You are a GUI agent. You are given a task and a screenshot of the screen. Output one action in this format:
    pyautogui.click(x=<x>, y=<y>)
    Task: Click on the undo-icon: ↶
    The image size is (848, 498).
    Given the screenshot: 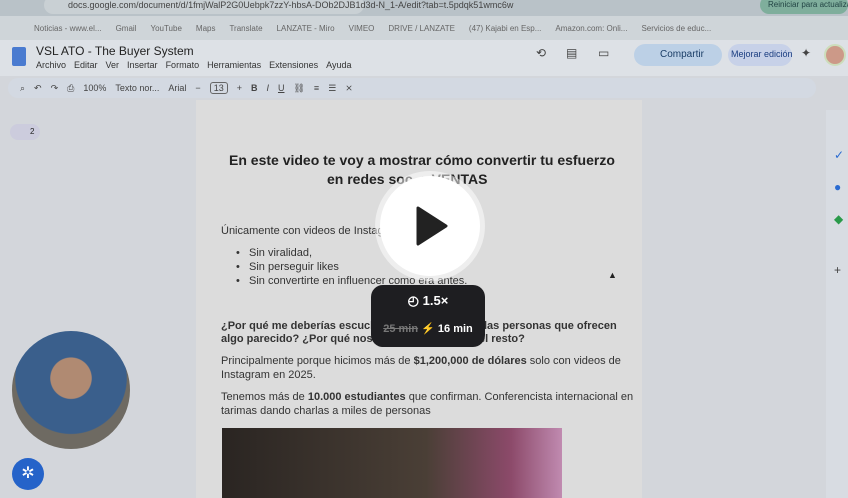 What is the action you would take?
    pyautogui.click(x=38, y=88)
    